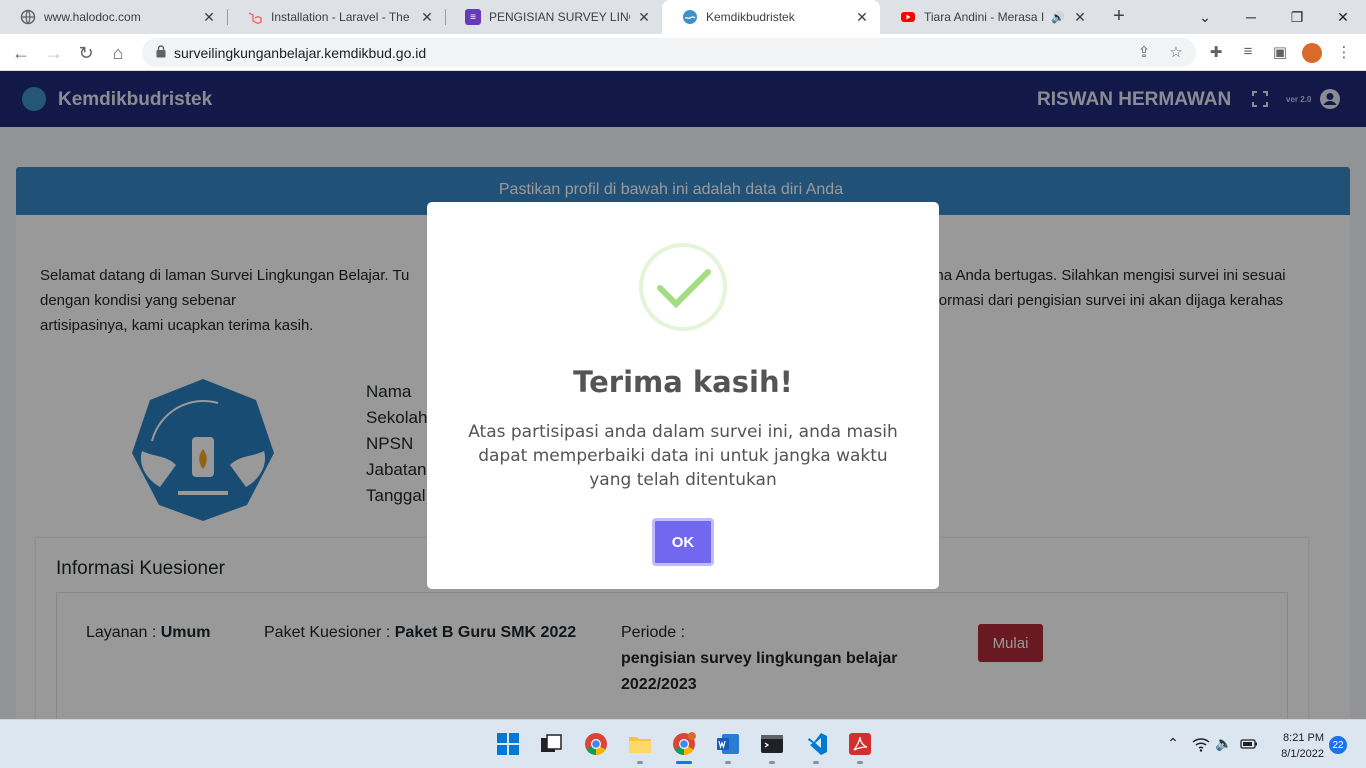  I want to click on globe-icon, so click(28, 17).